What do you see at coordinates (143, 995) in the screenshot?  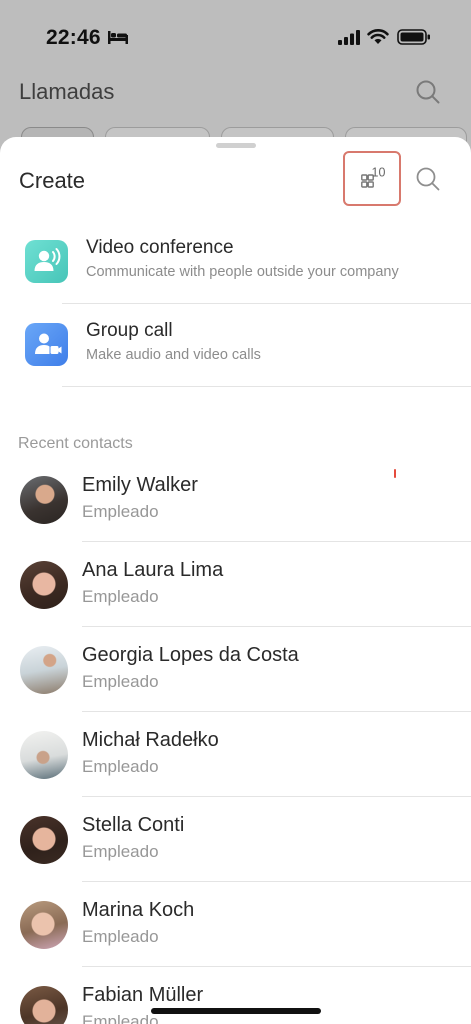 I see `contact-name: Fabian Müller` at bounding box center [143, 995].